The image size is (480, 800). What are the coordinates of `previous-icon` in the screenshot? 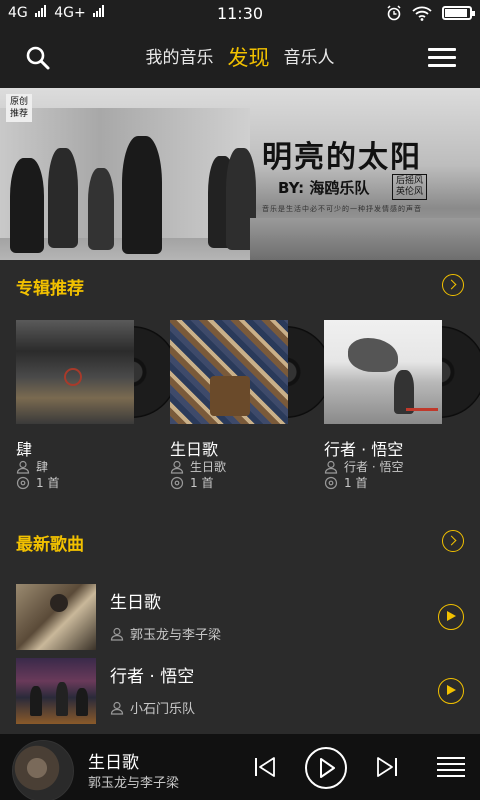 It's located at (265, 767).